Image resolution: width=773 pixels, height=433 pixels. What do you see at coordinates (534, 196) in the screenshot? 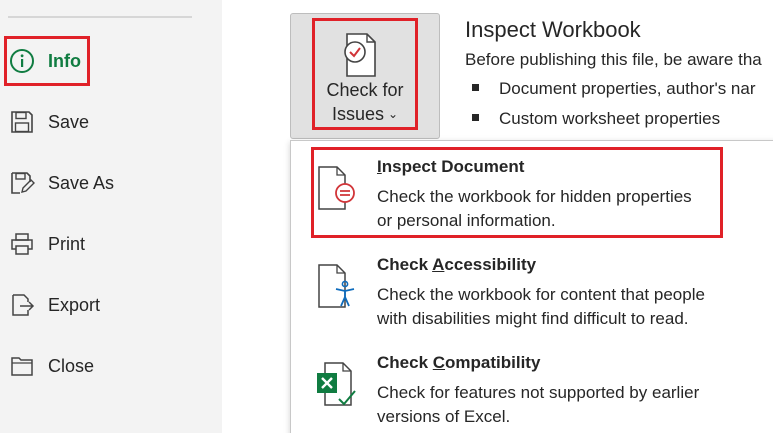
I see `menu-item-description: Check the workbook for hidden properties` at bounding box center [534, 196].